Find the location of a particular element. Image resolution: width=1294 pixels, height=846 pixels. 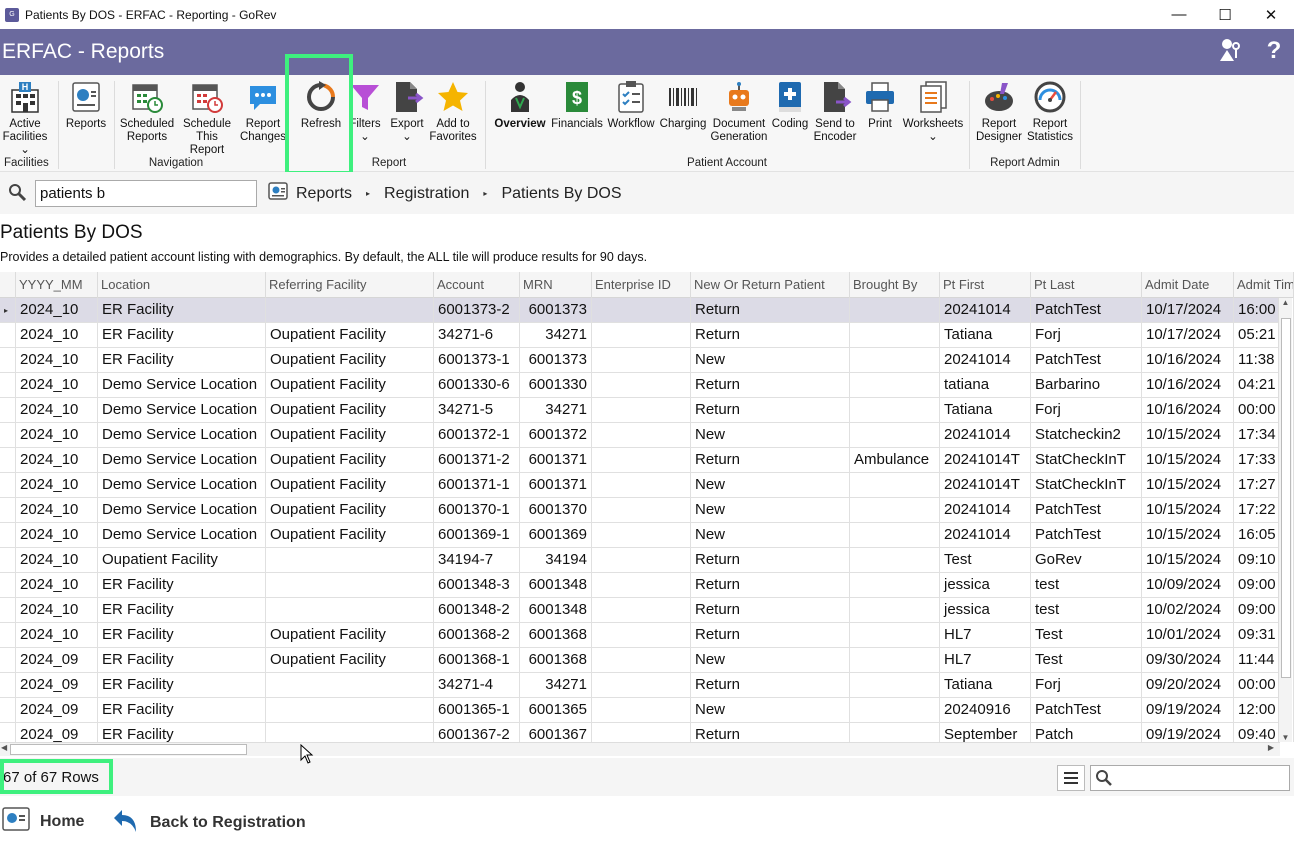

scroll-down-icon: ▼ is located at coordinates (1285, 737).